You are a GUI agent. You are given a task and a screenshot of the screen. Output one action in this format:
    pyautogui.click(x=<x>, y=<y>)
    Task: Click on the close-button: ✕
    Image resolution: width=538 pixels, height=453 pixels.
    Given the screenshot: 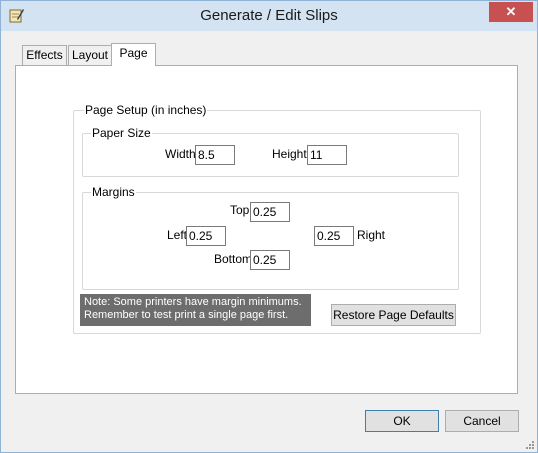 What is the action you would take?
    pyautogui.click(x=511, y=12)
    